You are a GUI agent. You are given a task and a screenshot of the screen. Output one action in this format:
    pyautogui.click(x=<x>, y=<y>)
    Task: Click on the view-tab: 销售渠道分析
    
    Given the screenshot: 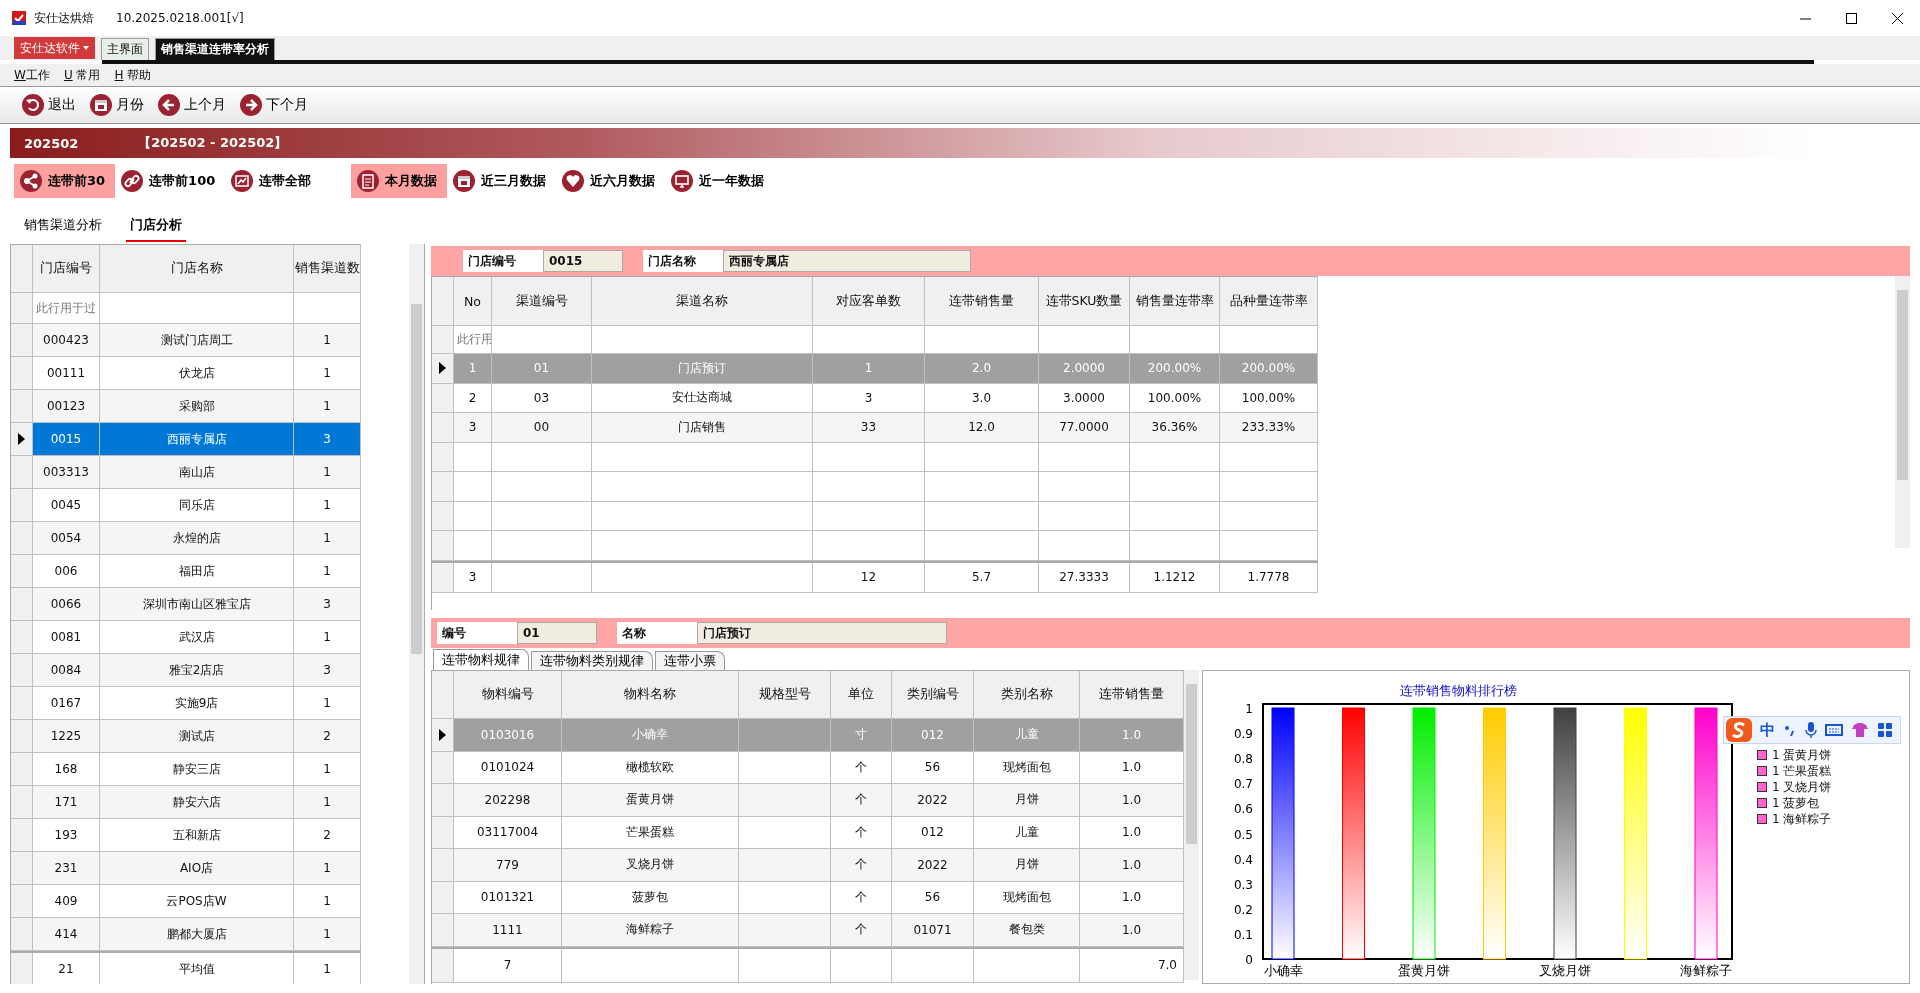 What is the action you would take?
    pyautogui.click(x=63, y=229)
    